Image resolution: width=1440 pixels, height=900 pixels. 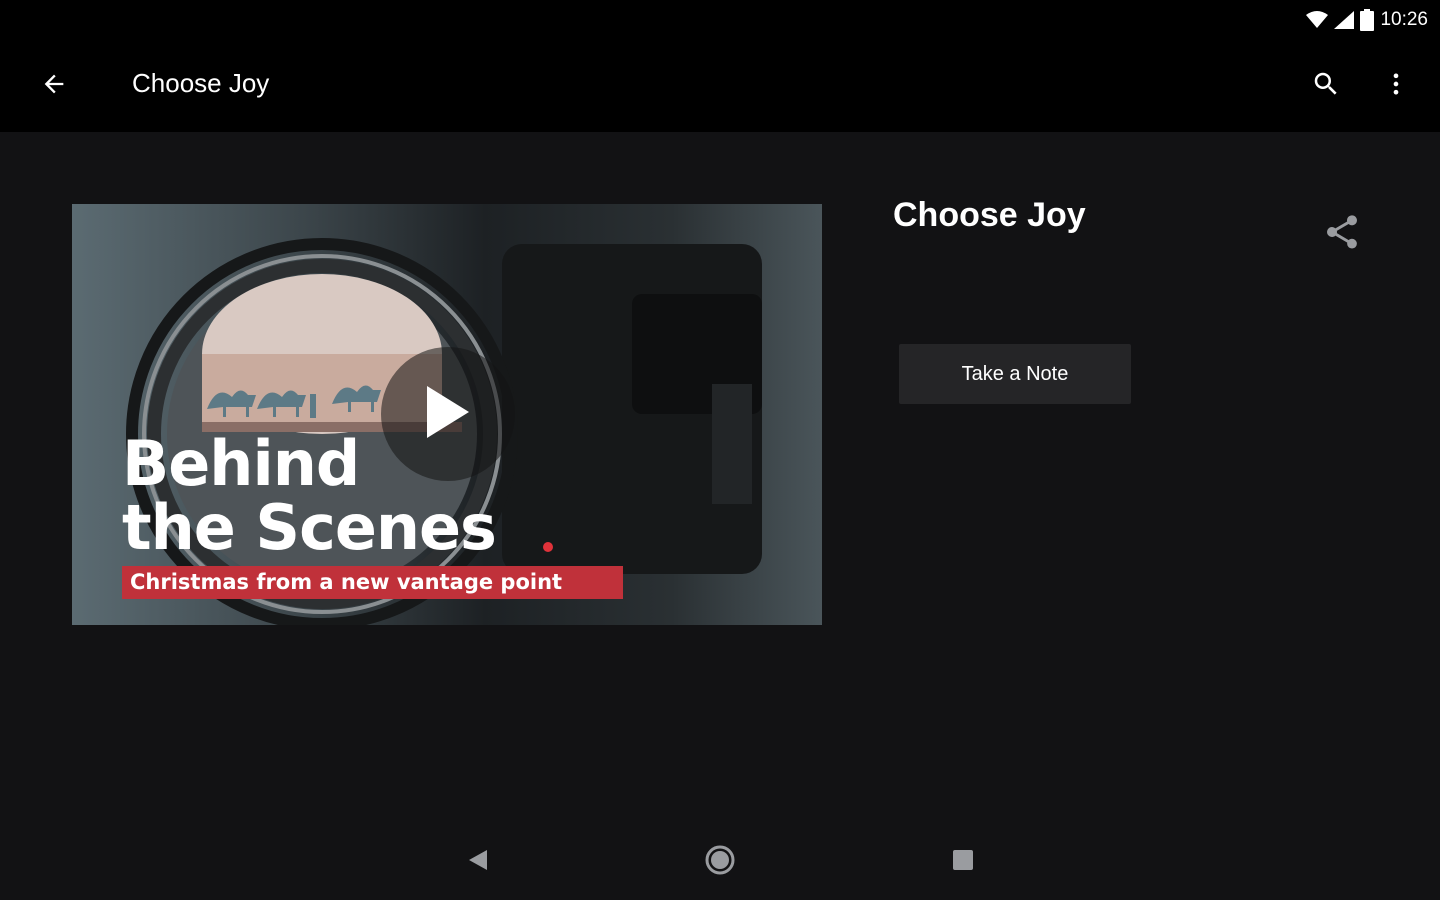 I want to click on back-arrow-icon, so click(x=54, y=86).